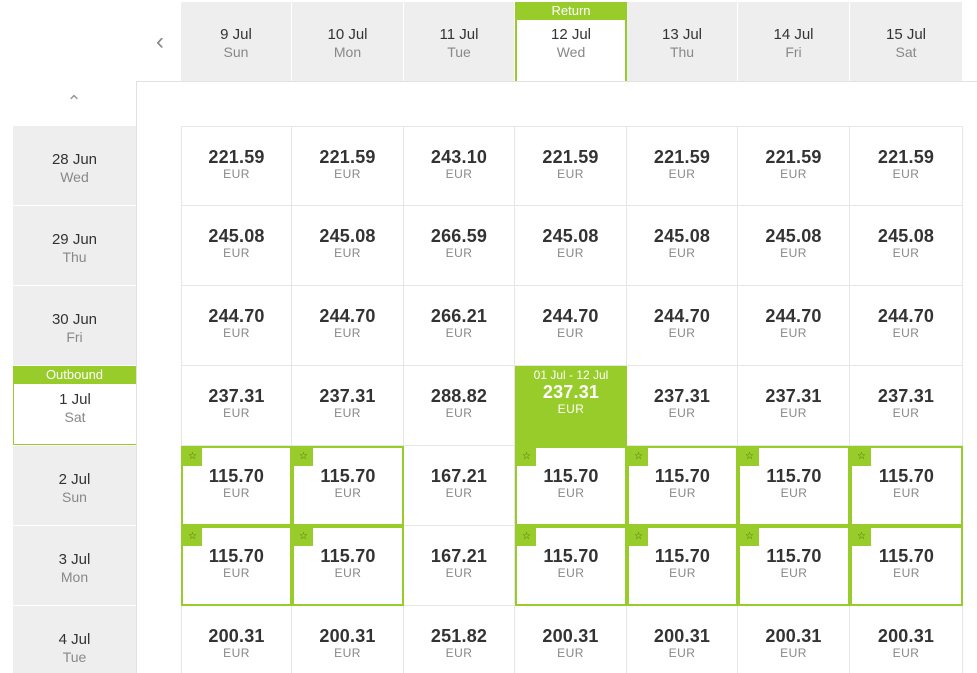 The width and height of the screenshot is (977, 673). What do you see at coordinates (74, 325) in the screenshot?
I see `outbound-date-3: 30 Jun Fri` at bounding box center [74, 325].